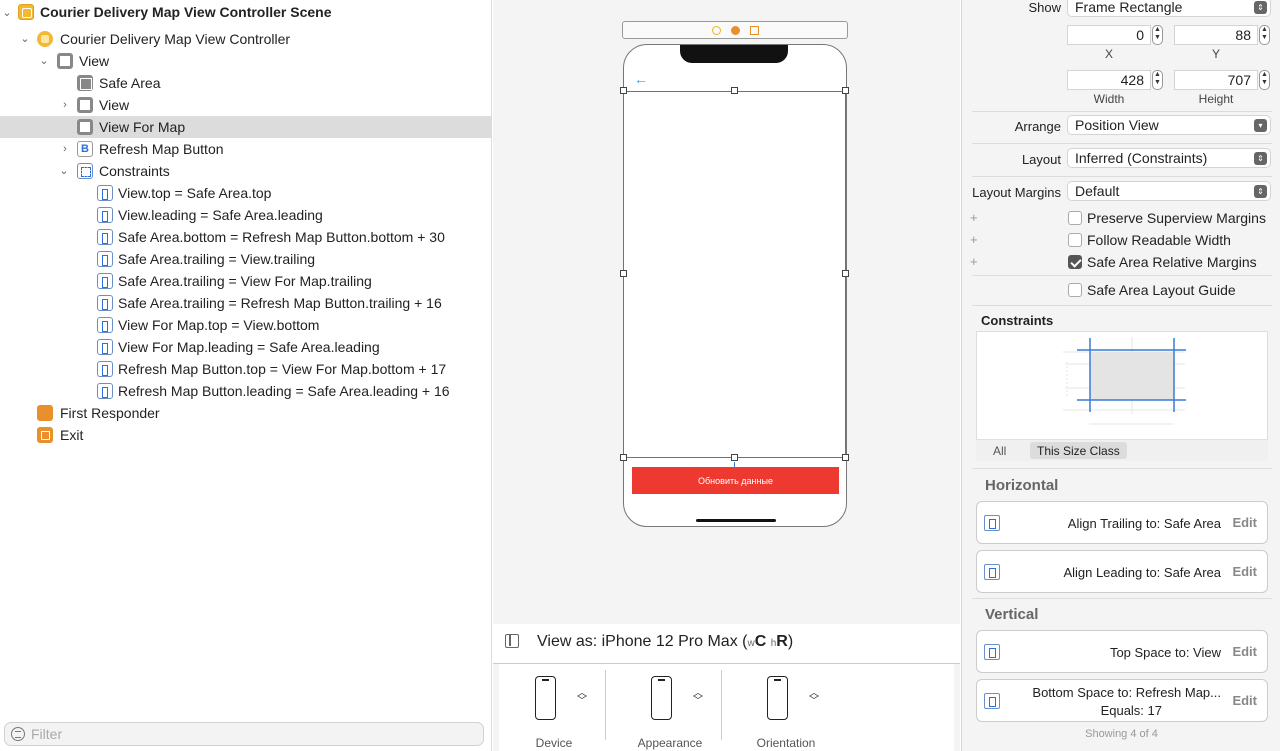  Describe the element at coordinates (195, 193) in the screenshot. I see `outline-row-label: View.top = Safe Area.top` at that location.